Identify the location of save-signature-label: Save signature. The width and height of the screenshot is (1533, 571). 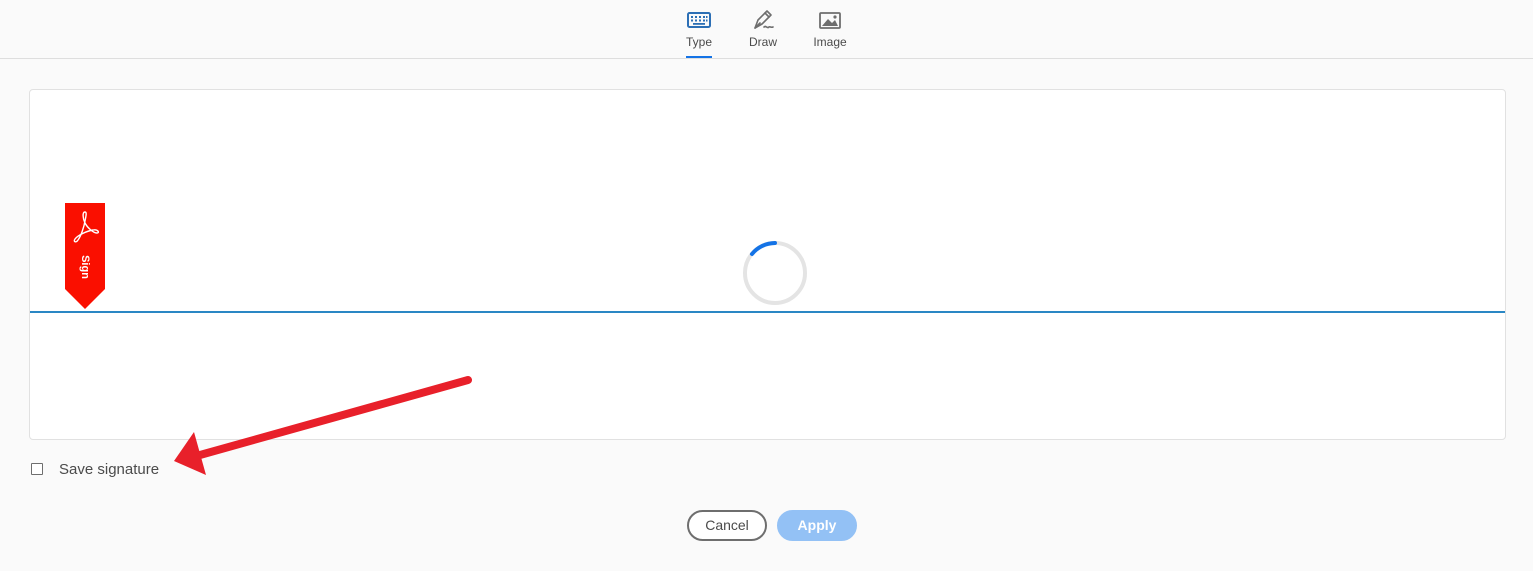
(109, 469).